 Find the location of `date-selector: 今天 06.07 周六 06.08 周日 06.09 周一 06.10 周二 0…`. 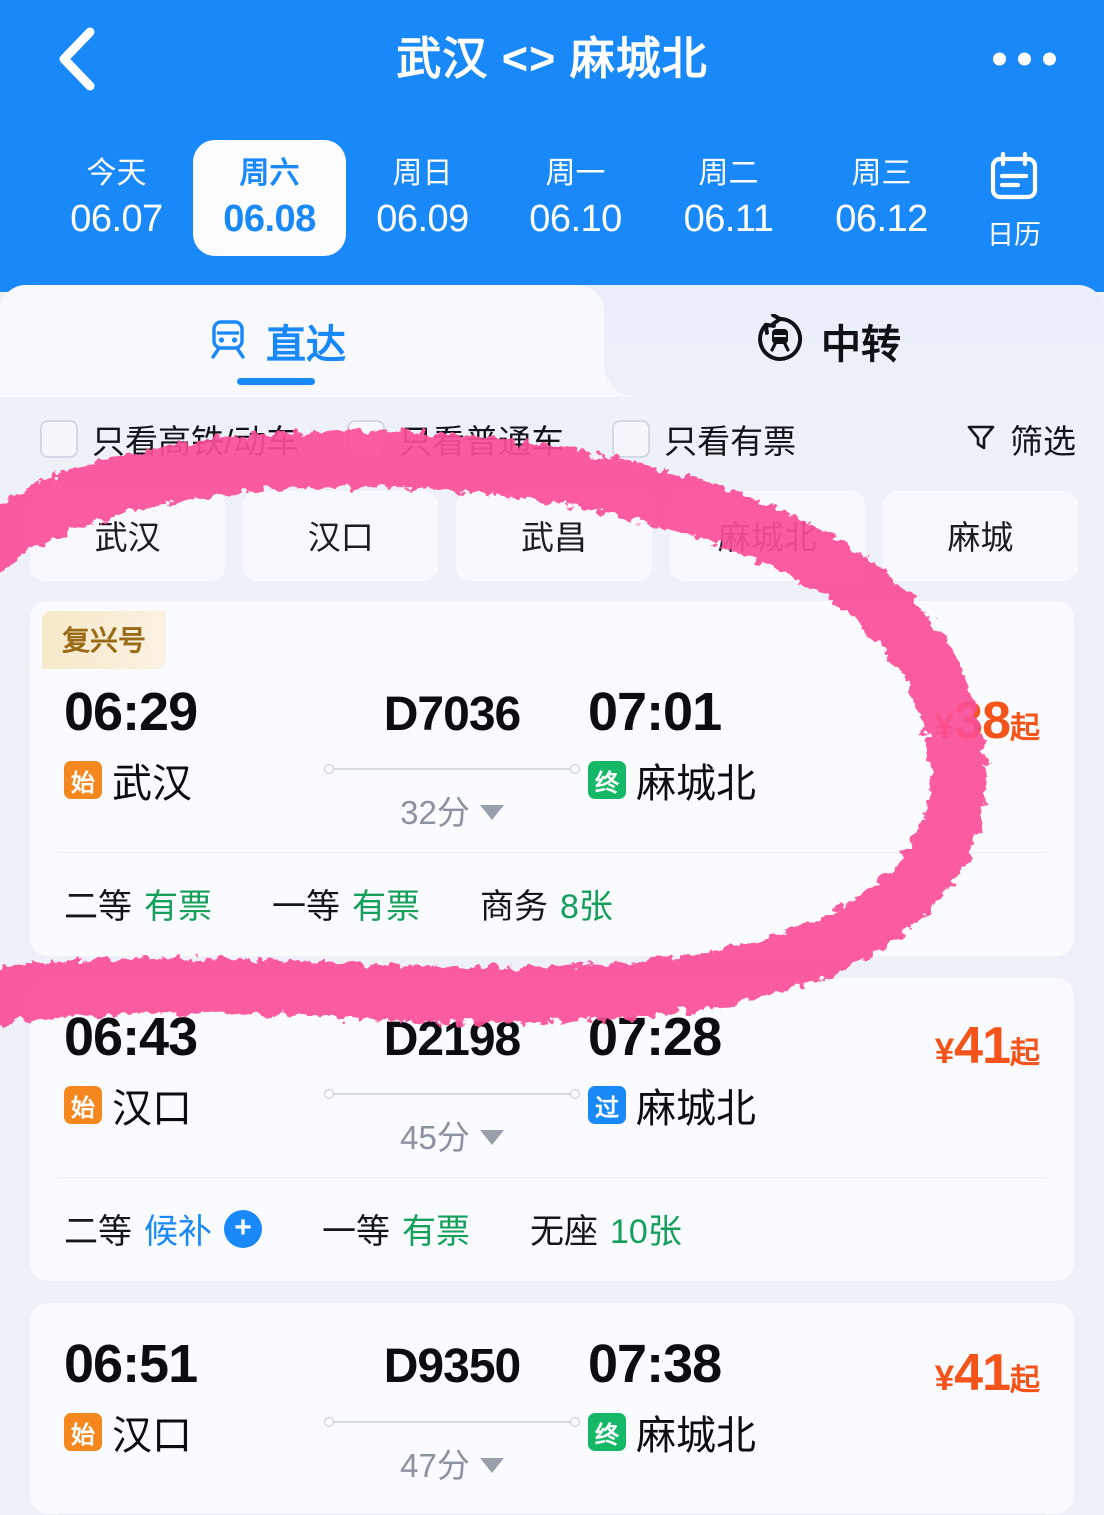

date-selector: 今天 06.07 周六 06.08 周日 06.09 周一 06.10 周二 0… is located at coordinates (552, 198).